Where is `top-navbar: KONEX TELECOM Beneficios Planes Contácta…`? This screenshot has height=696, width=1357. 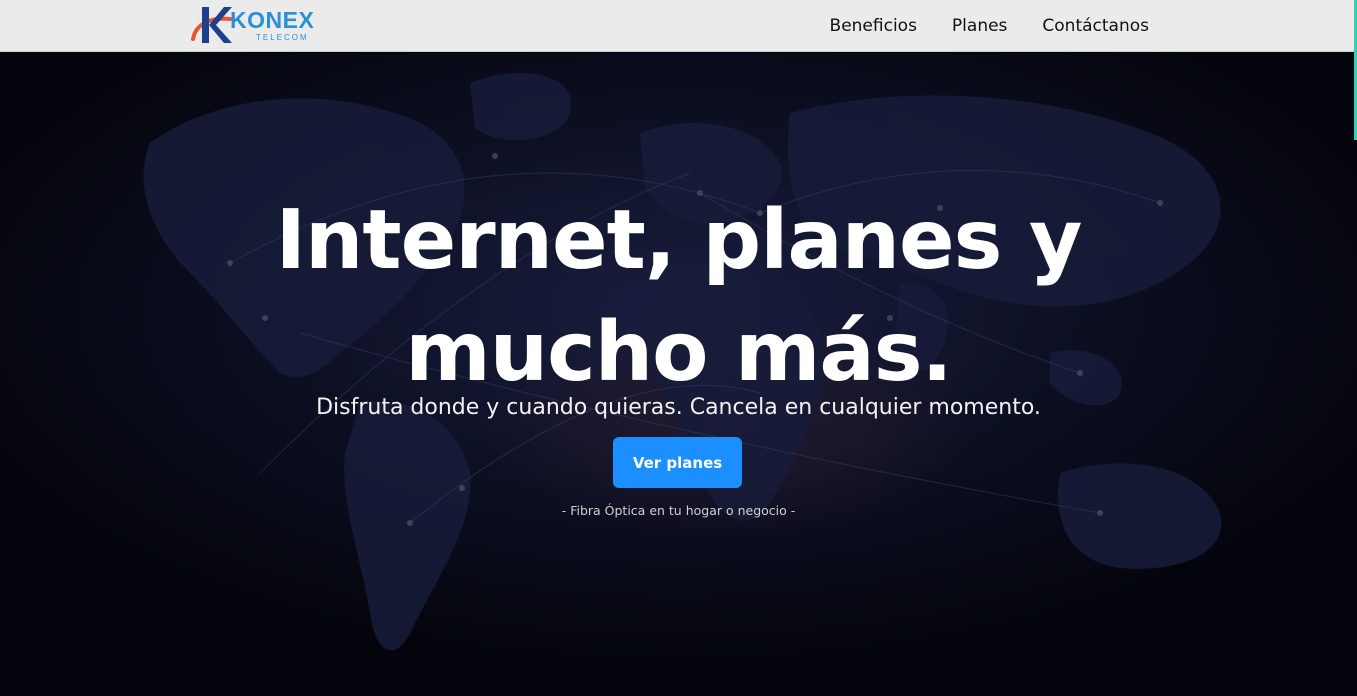
top-navbar: KONEX TELECOM Beneficios Planes Contácta… is located at coordinates (678, 26).